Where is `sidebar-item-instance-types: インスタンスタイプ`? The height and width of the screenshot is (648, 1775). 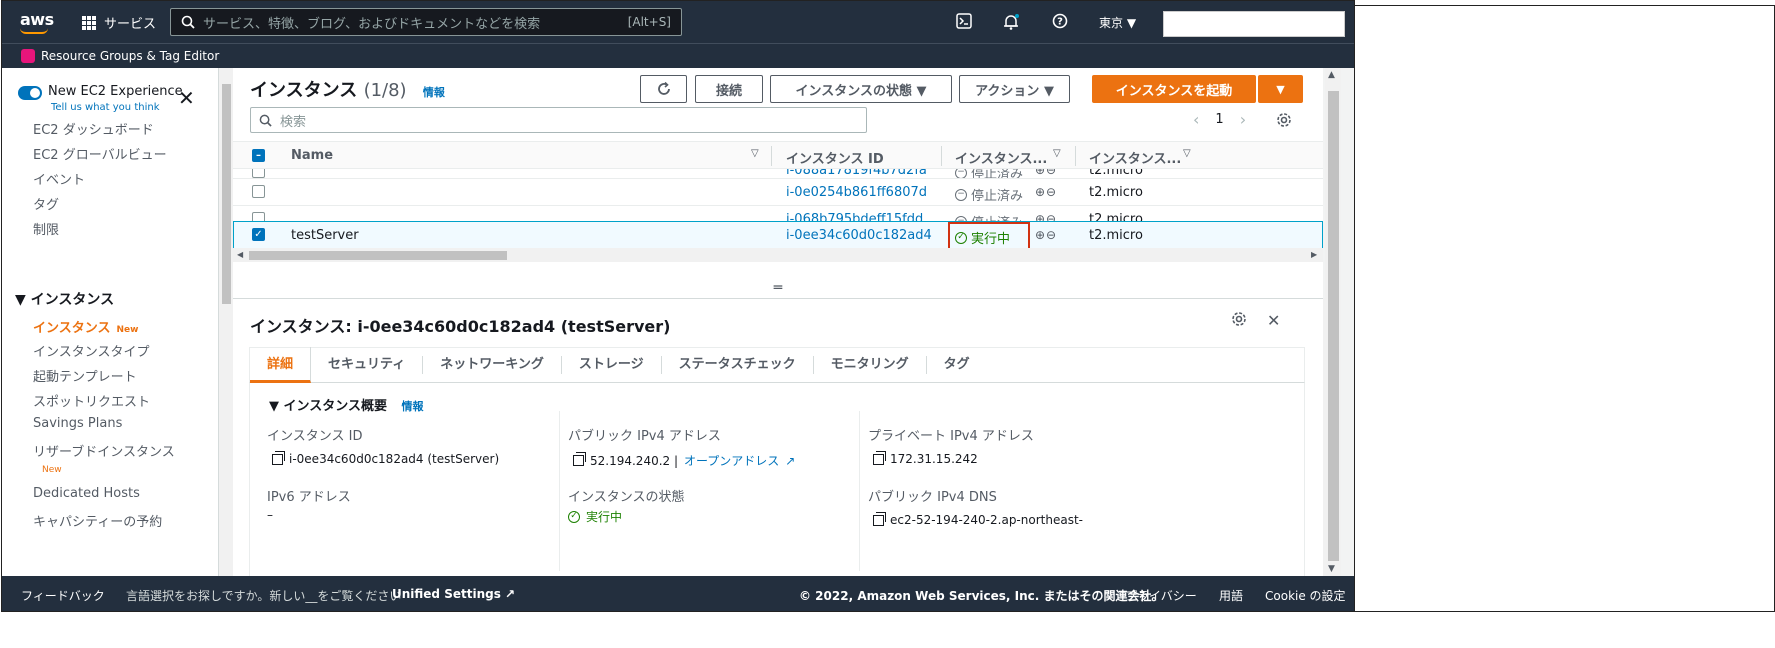
sidebar-item-instance-types: インスタンスタイプ is located at coordinates (91, 350).